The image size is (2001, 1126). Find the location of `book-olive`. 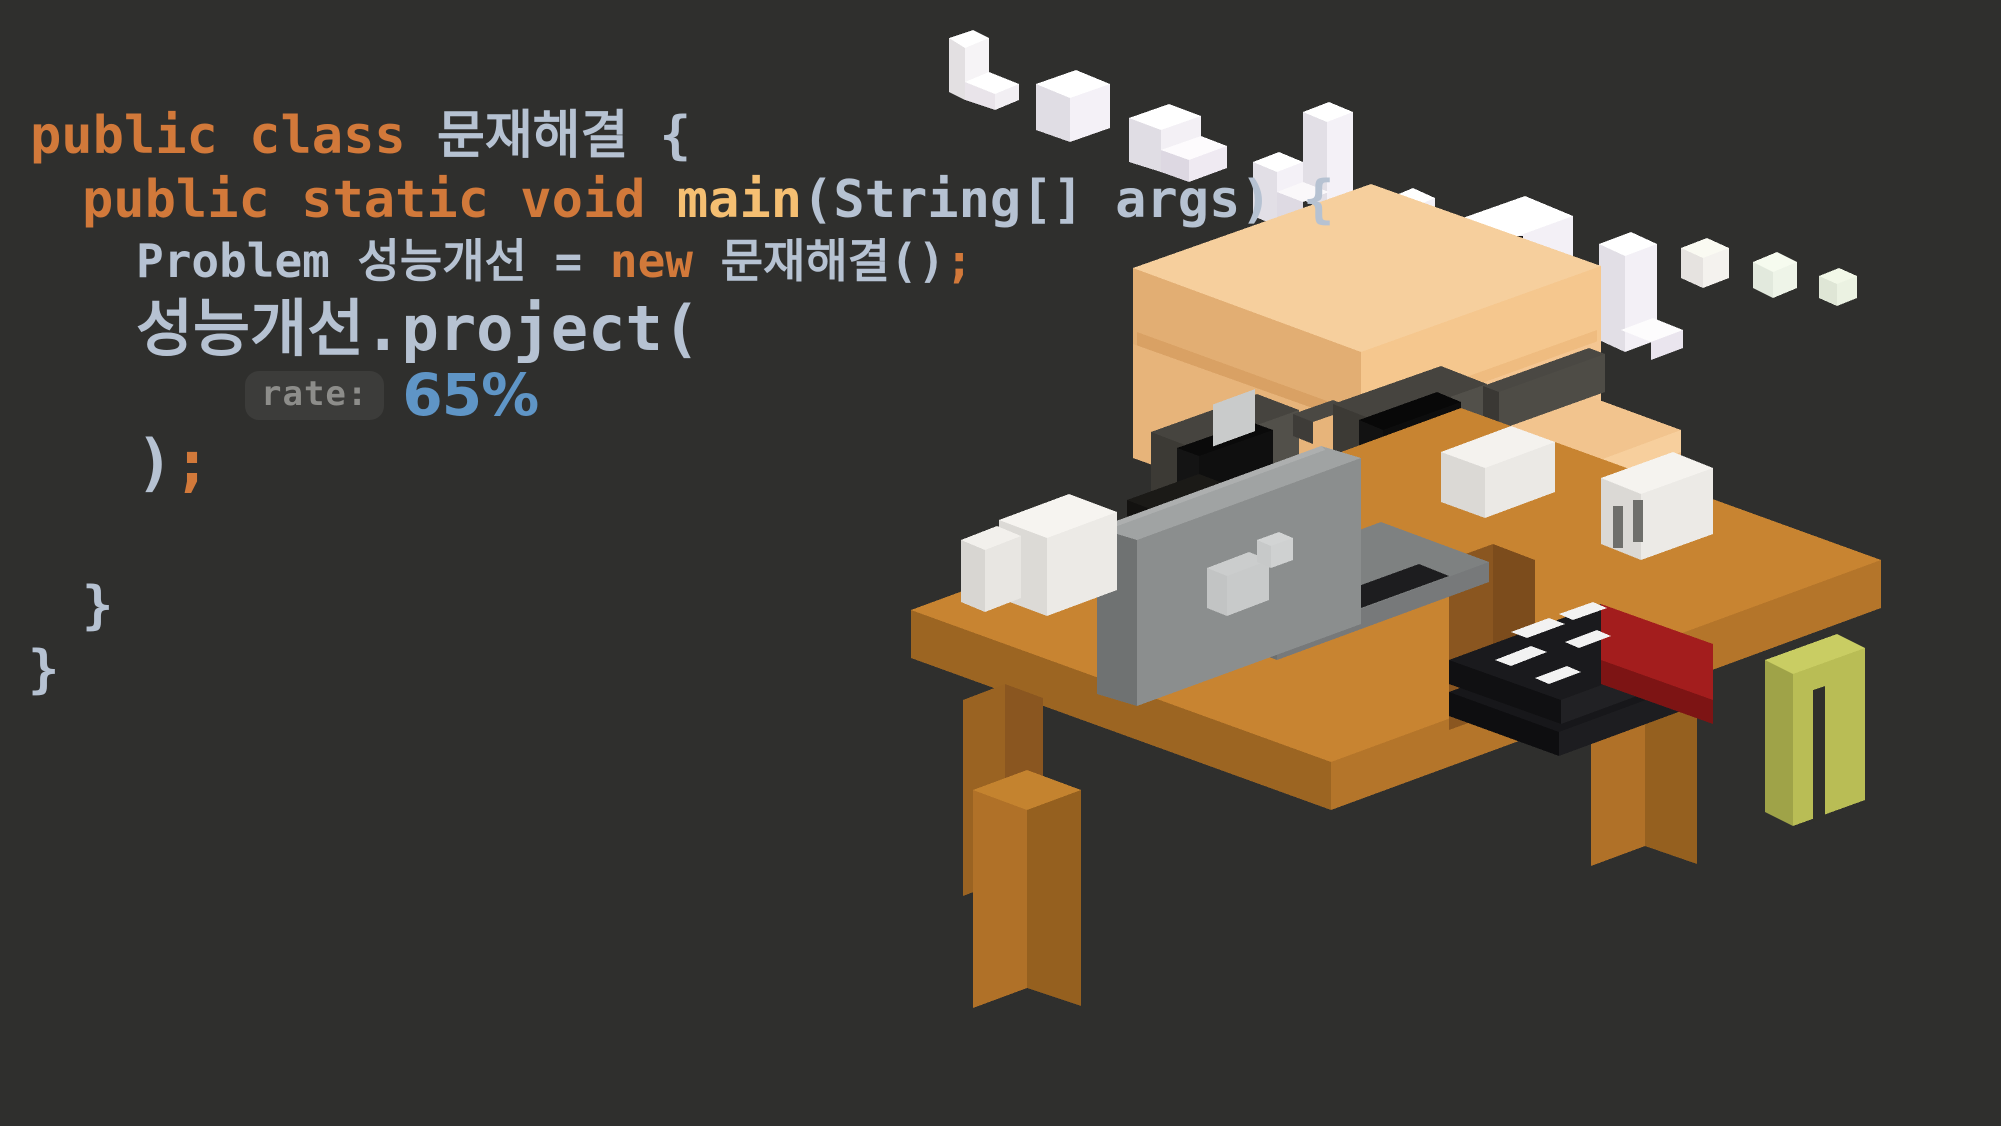

book-olive is located at coordinates (1815, 730).